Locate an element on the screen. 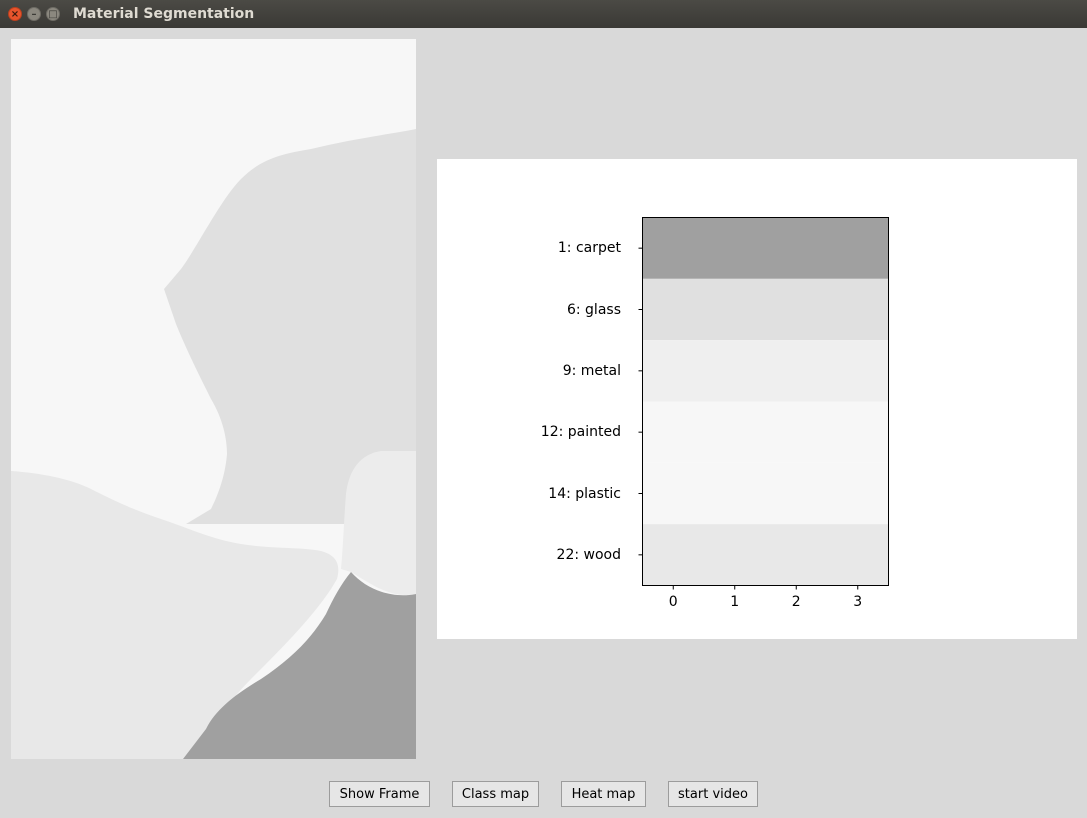  y-tick-label: 9: metal is located at coordinates (591, 370).